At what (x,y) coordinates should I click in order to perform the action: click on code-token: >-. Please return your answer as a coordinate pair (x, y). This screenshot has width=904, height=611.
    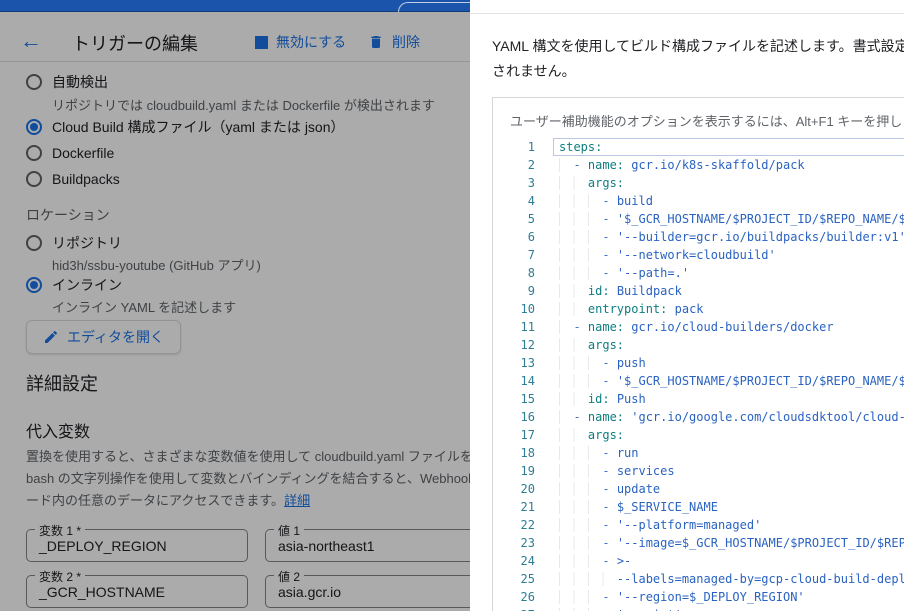
    Looking at the image, I should click on (624, 561).